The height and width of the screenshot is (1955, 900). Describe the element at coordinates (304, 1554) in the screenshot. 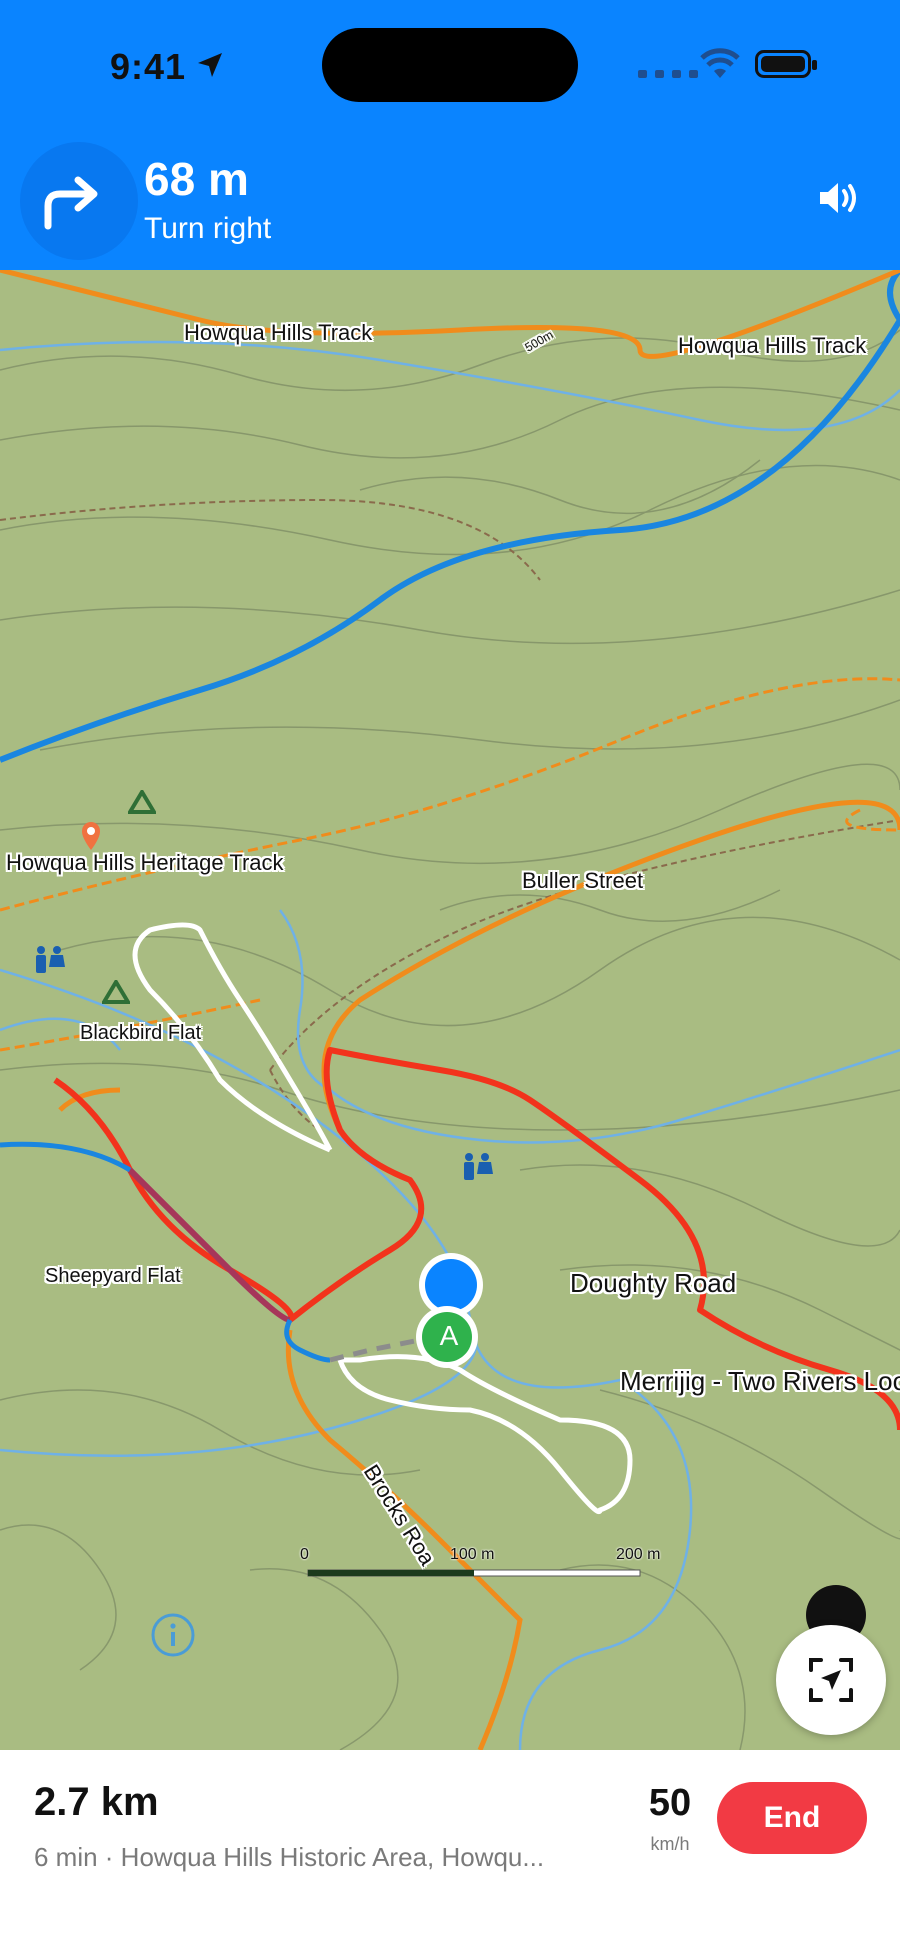

I see `scale-tick-0: 0` at that location.